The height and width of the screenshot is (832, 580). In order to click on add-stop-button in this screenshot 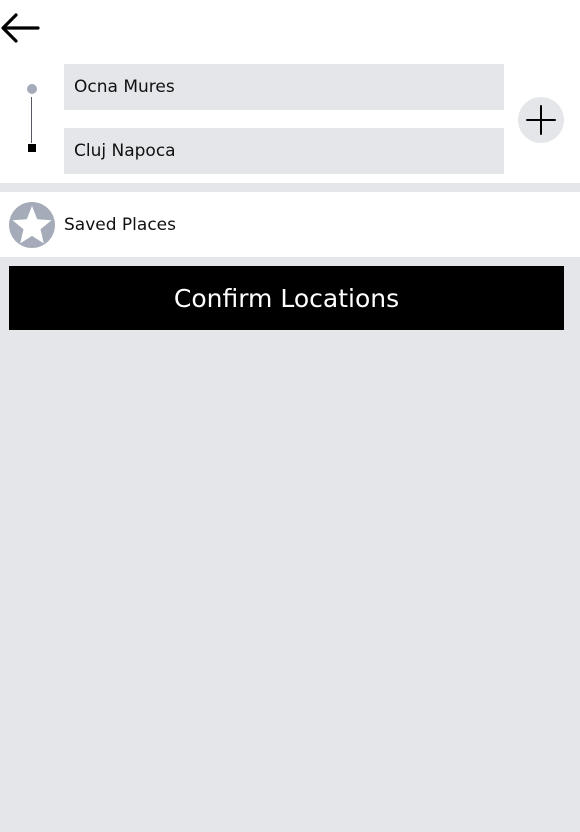, I will do `click(541, 120)`.